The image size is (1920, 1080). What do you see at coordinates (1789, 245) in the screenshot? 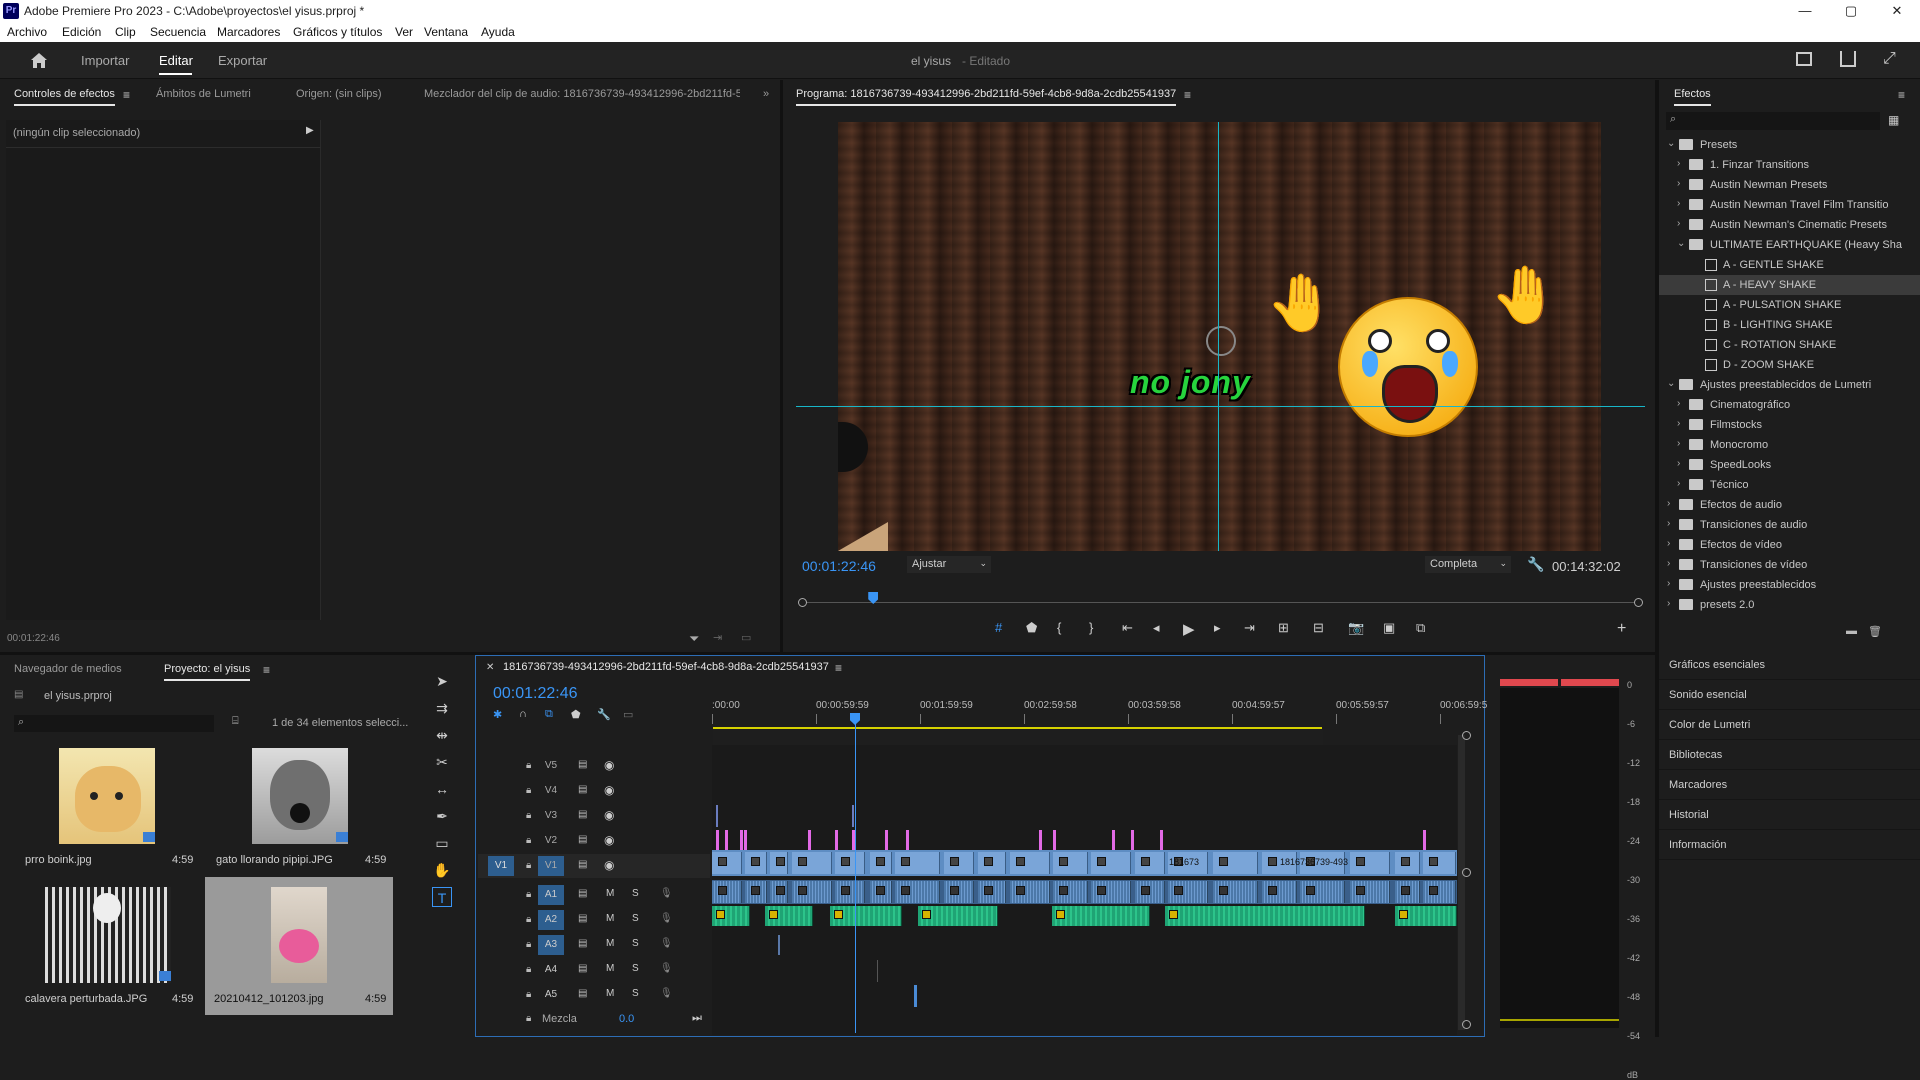
I see `effects-tree-item: ⌄ ULTIMATE EARTHQUAKE (Heavy Sha` at bounding box center [1789, 245].